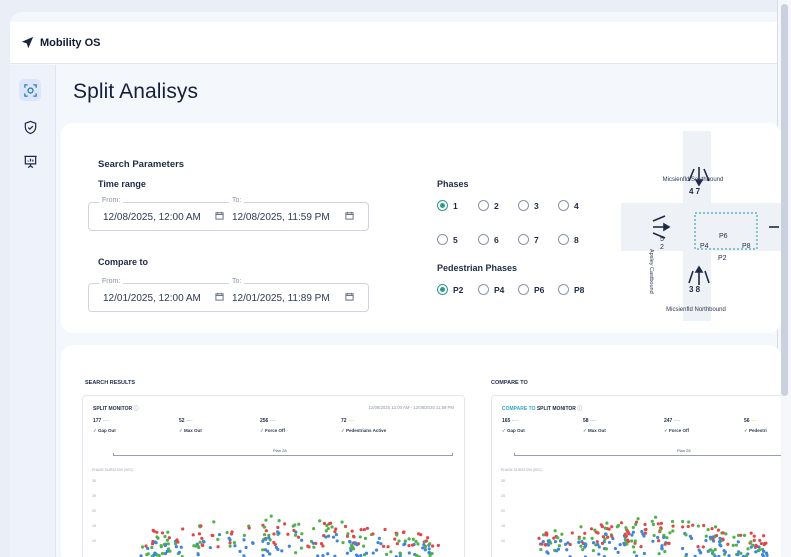 The image size is (791, 557). Describe the element at coordinates (784, 200) in the screenshot. I see `scrollbar-thumb` at that location.